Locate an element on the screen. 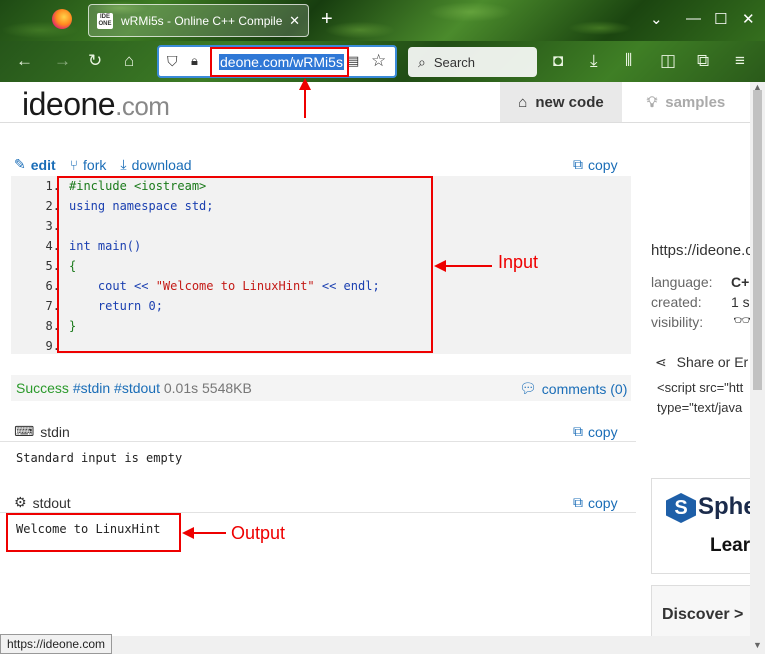 The height and width of the screenshot is (654, 765). line-number: 7. is located at coordinates (52, 306).